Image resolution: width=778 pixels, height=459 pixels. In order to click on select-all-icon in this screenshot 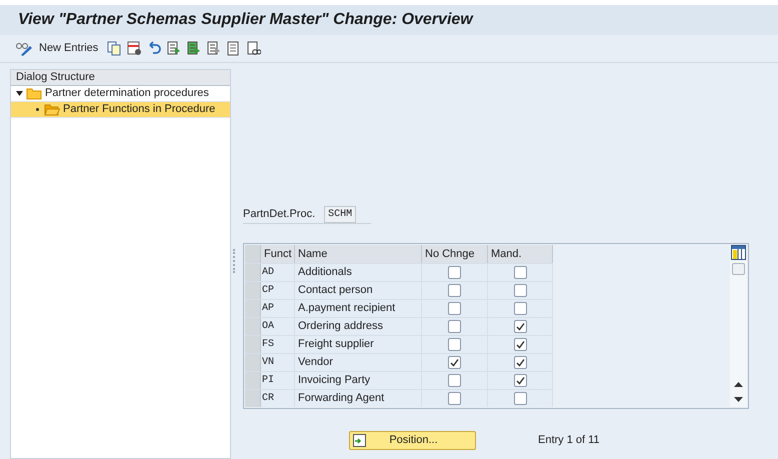, I will do `click(174, 48)`.